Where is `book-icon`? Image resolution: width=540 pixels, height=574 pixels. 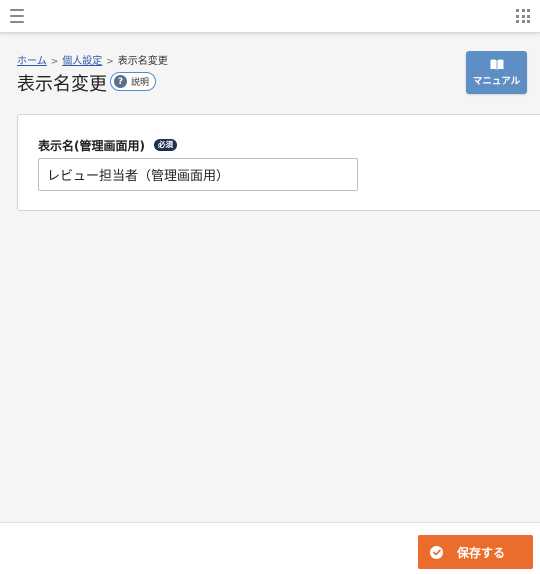 book-icon is located at coordinates (496, 64).